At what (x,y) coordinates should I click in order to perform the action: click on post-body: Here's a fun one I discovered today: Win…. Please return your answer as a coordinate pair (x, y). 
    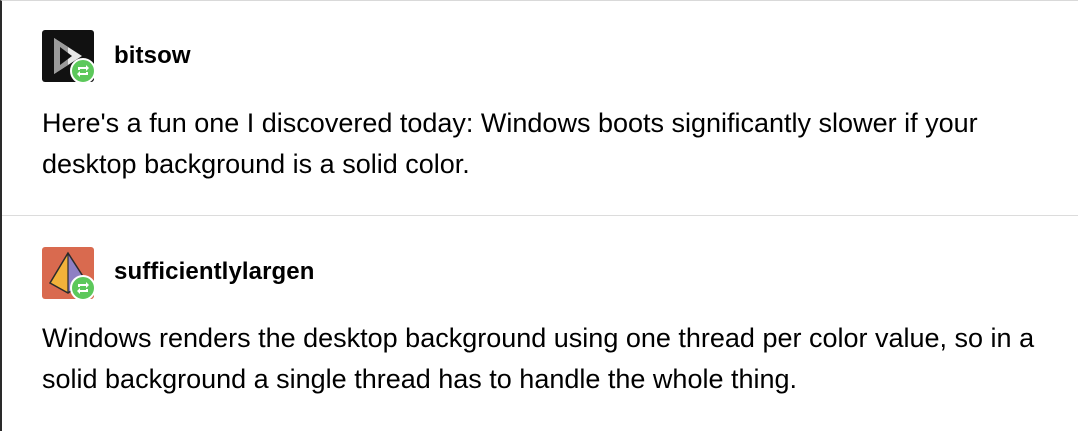
    Looking at the image, I should click on (510, 143).